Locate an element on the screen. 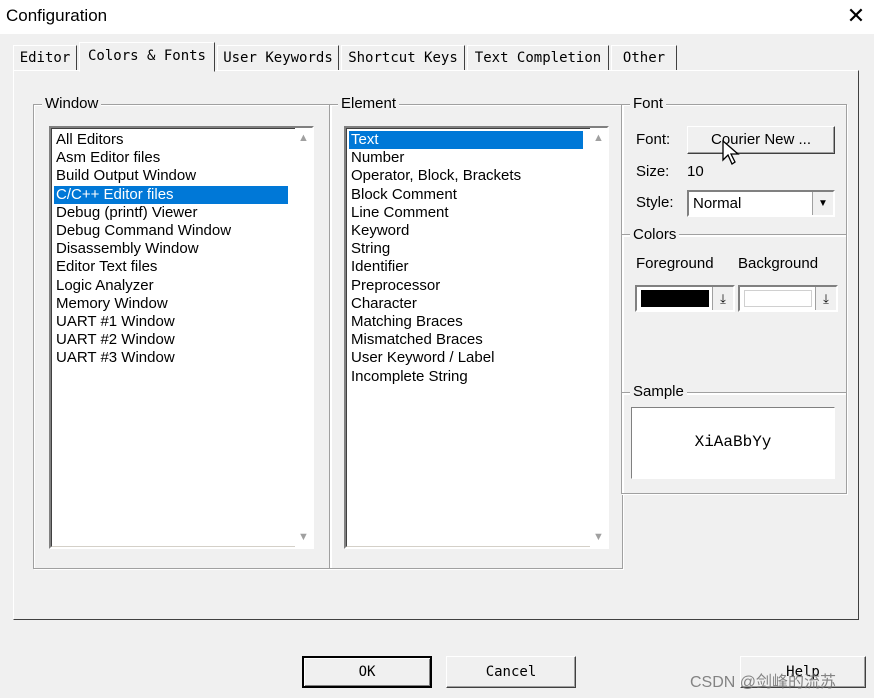  list-item: Line Comment is located at coordinates (466, 213).